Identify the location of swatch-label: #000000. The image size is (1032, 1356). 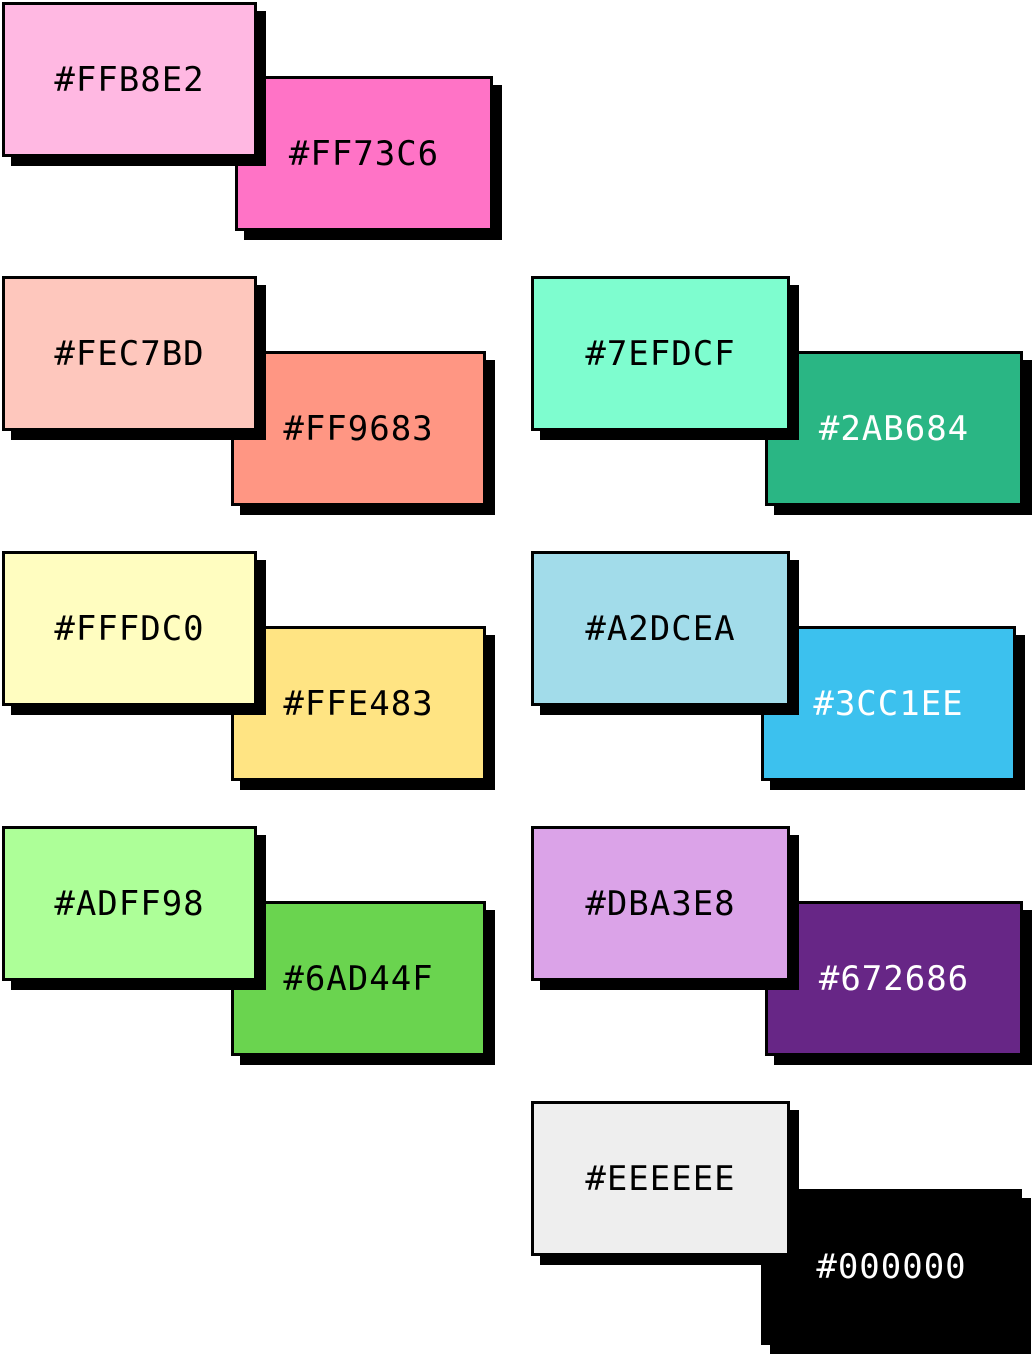
(891, 1267).